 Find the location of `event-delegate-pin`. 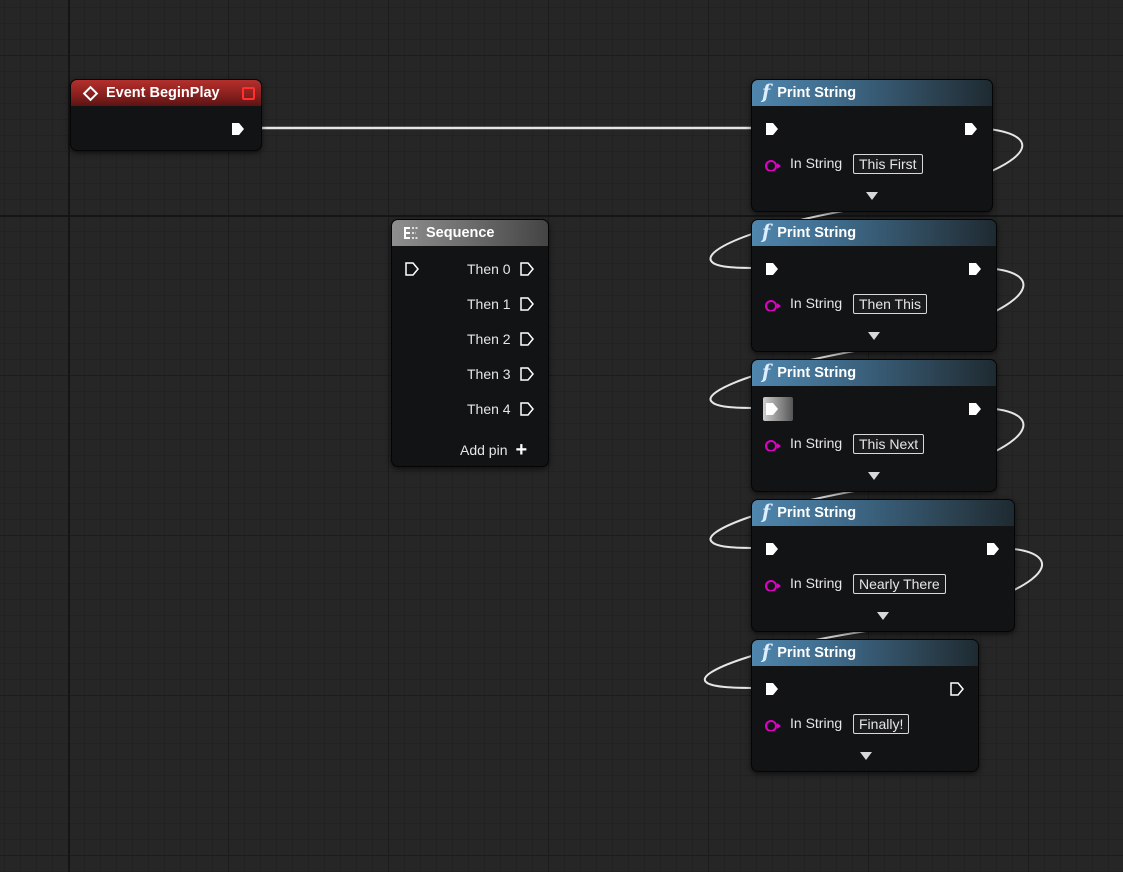

event-delegate-pin is located at coordinates (248, 93).